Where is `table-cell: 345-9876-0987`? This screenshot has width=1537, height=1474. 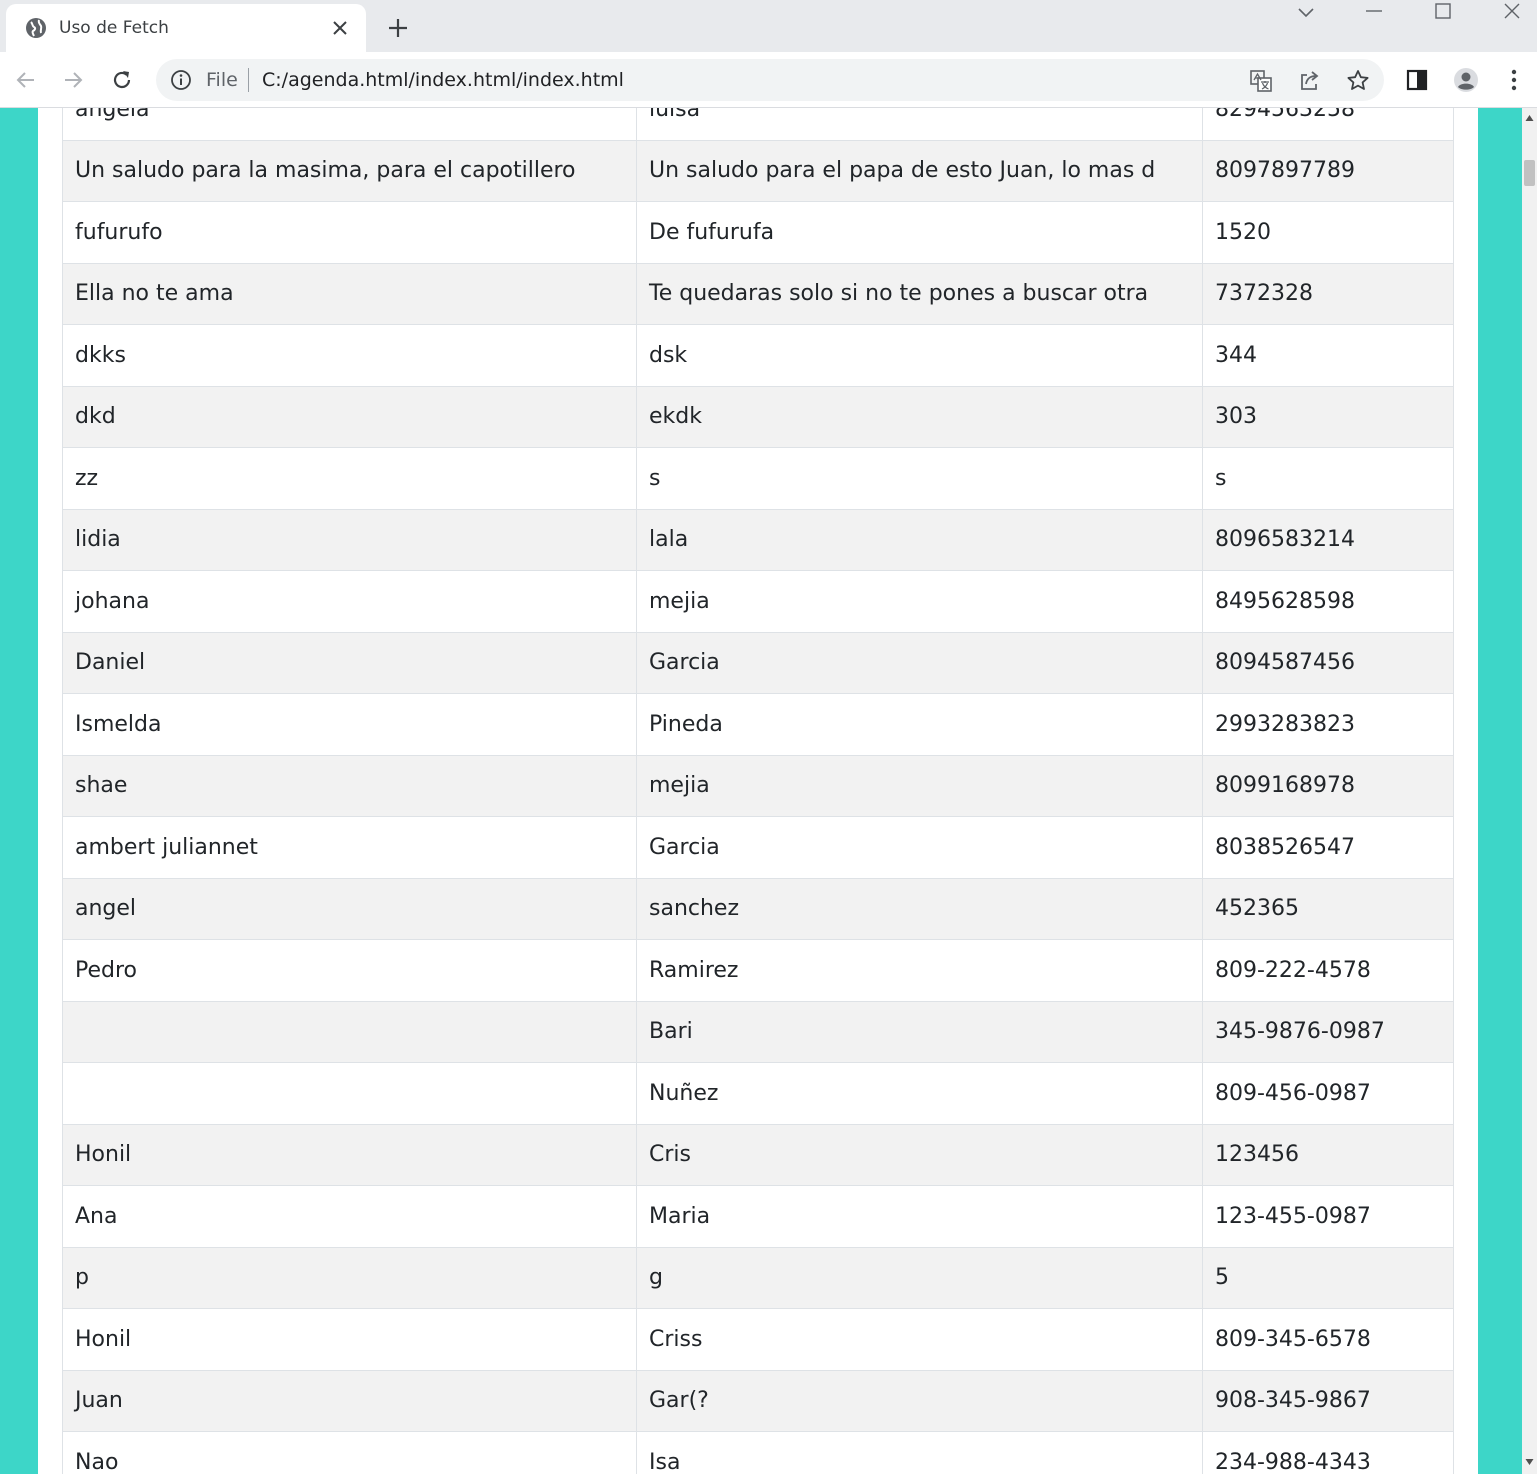
table-cell: 345-9876-0987 is located at coordinates (1328, 1031).